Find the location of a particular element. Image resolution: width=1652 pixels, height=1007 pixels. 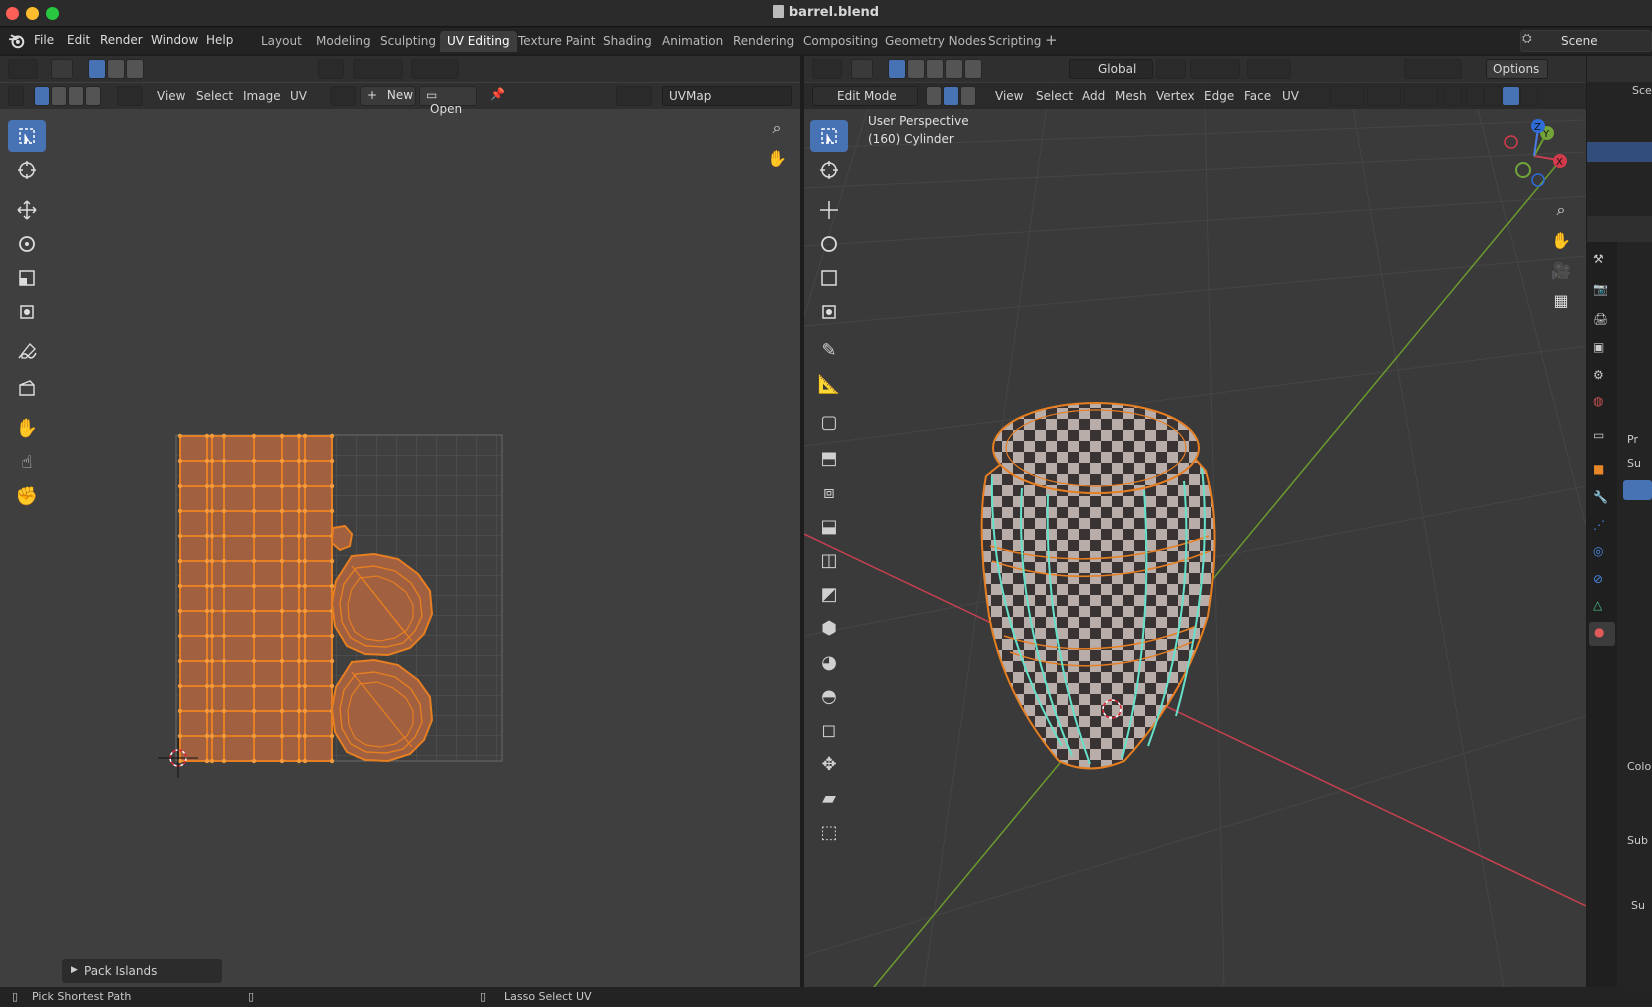

world-tab-icon: ◍ is located at coordinates (1598, 401).